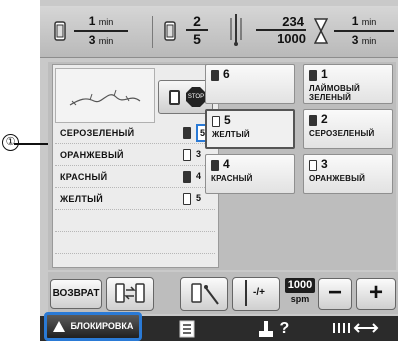  I want to click on checklist-button, so click(187, 328).